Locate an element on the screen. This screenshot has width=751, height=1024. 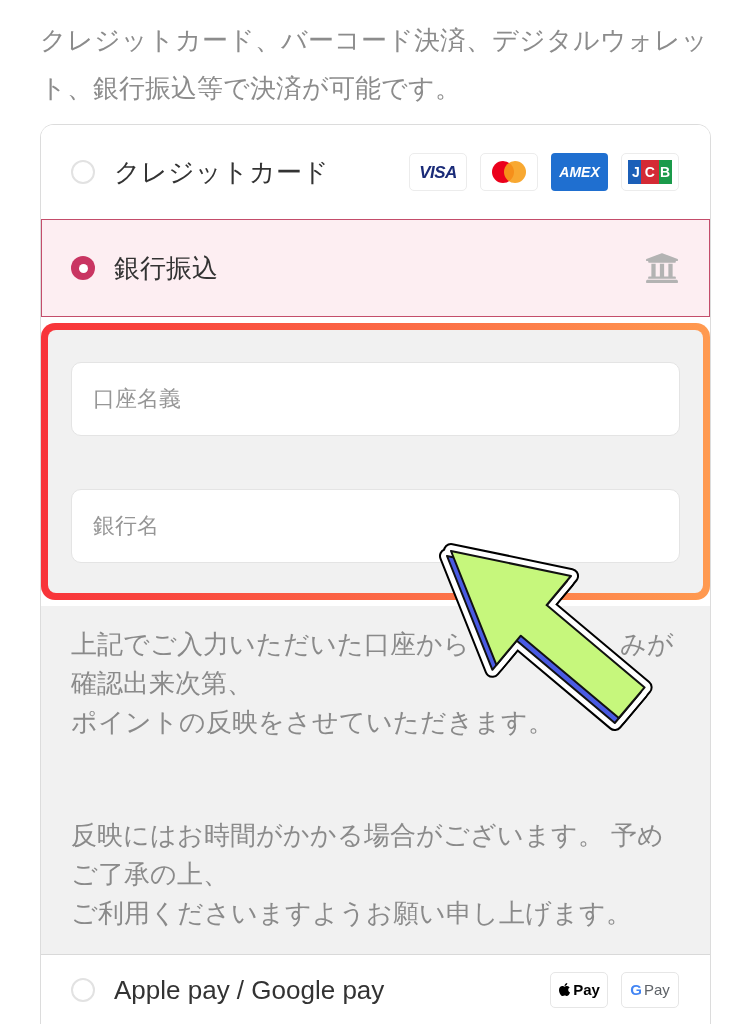
card-logo: AMEX is located at coordinates (579, 172).